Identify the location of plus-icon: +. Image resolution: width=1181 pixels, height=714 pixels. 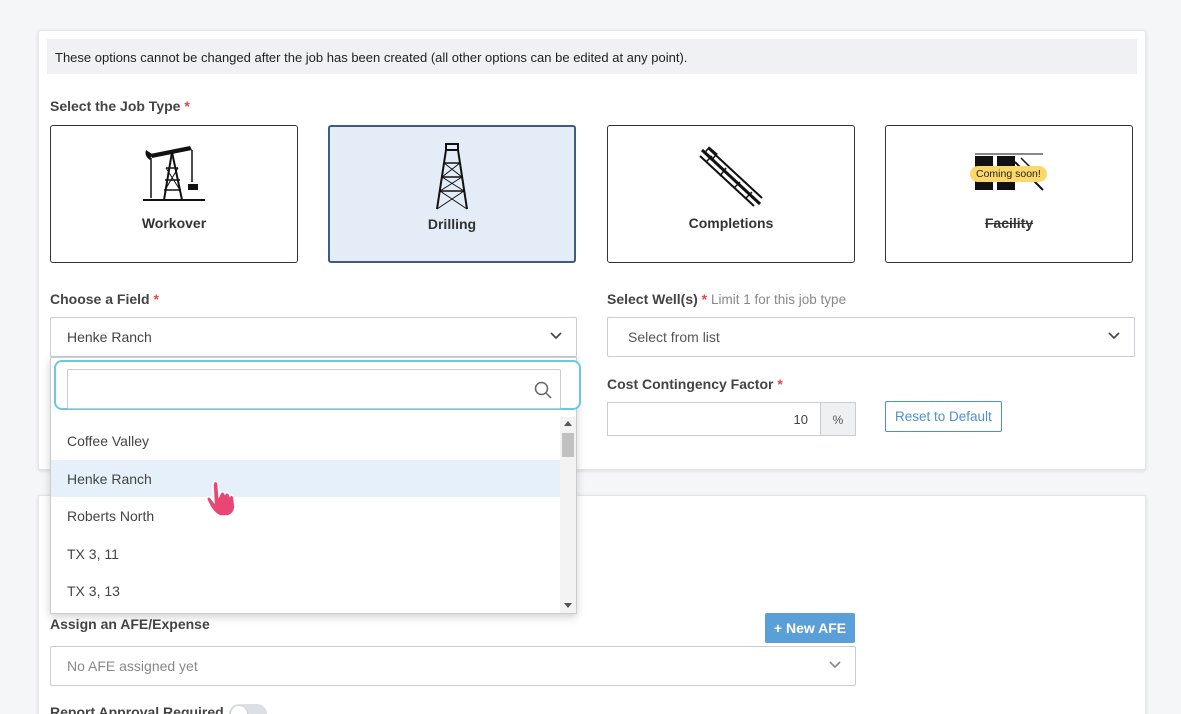
(778, 628).